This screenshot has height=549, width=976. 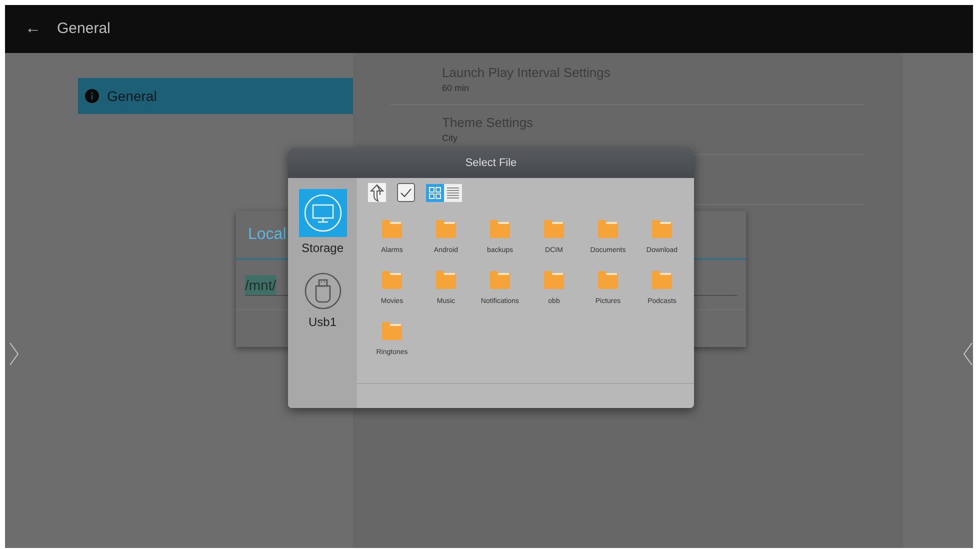 What do you see at coordinates (14, 354) in the screenshot?
I see `chevron-right-icon` at bounding box center [14, 354].